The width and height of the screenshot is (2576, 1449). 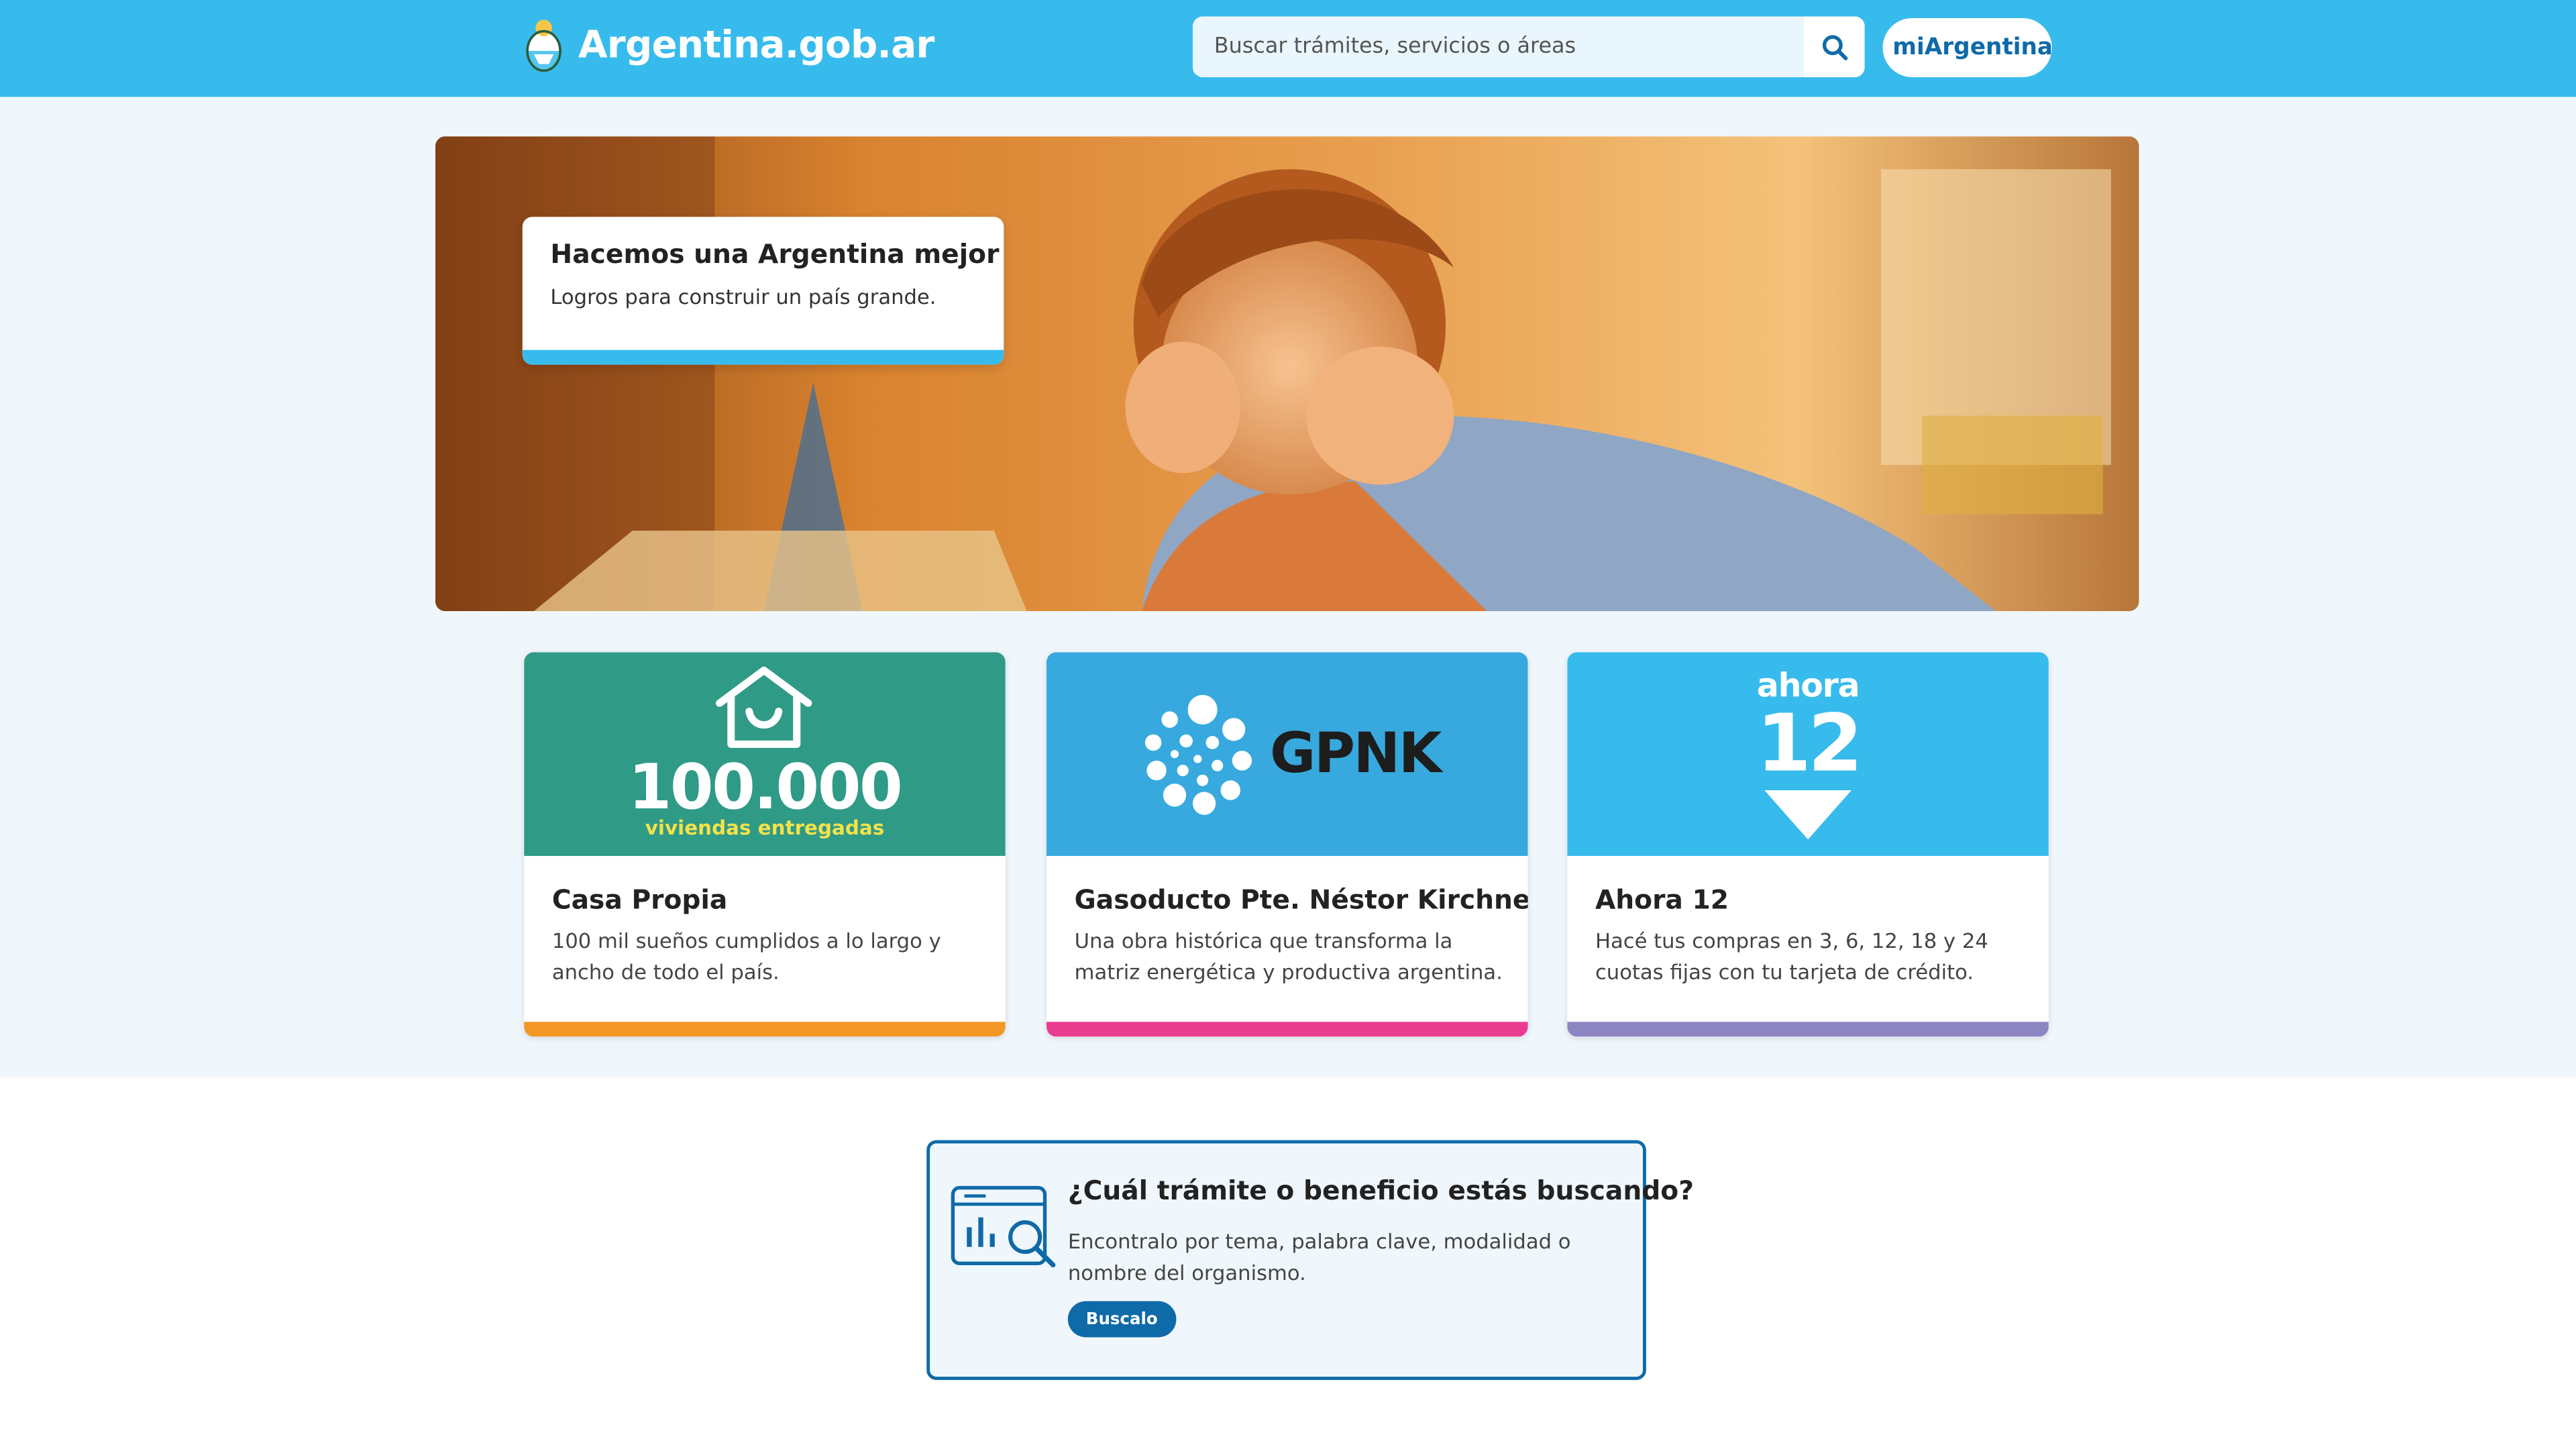 I want to click on hero-accent-bar, so click(x=763, y=357).